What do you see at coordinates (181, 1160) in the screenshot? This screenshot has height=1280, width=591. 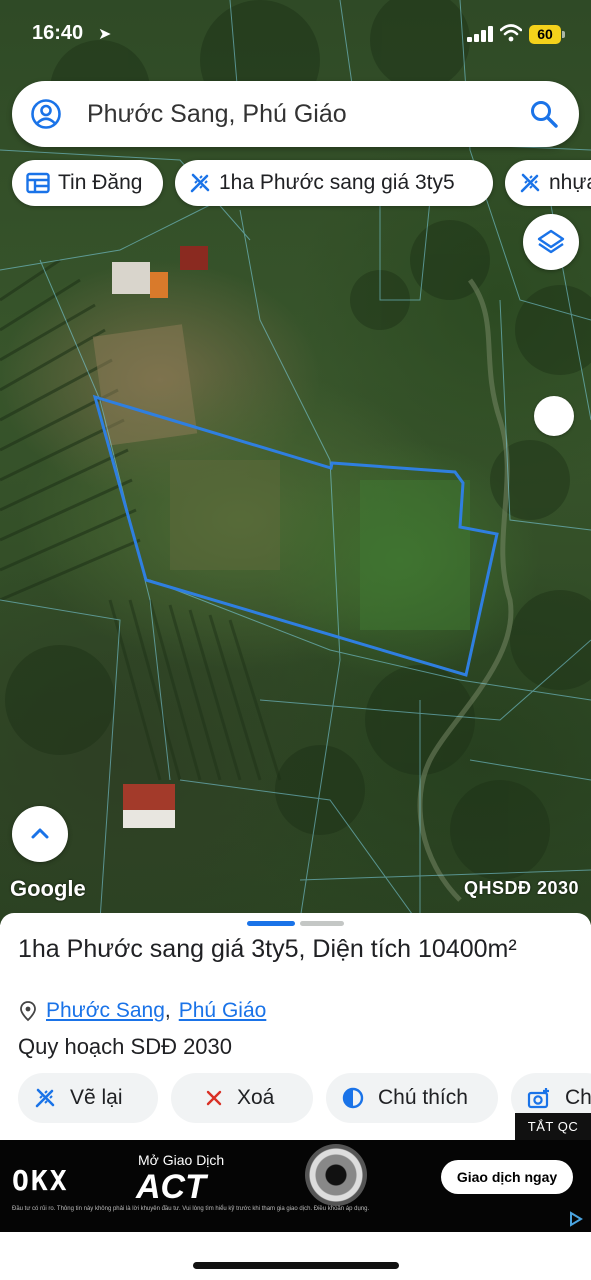 I see `ad-small-text: Mở Giao Dịch` at bounding box center [181, 1160].